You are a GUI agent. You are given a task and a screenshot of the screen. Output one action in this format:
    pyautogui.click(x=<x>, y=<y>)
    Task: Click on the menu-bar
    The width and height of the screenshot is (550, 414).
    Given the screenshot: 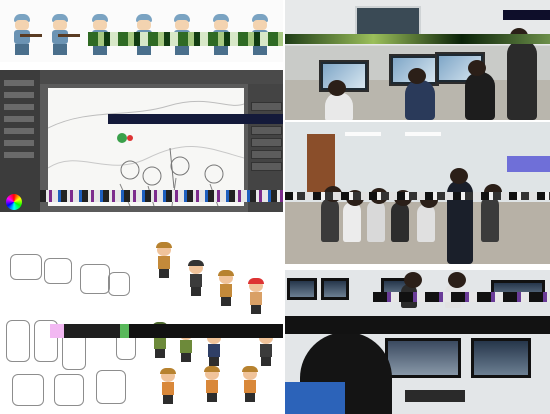 What is the action you would take?
    pyautogui.click(x=161, y=77)
    